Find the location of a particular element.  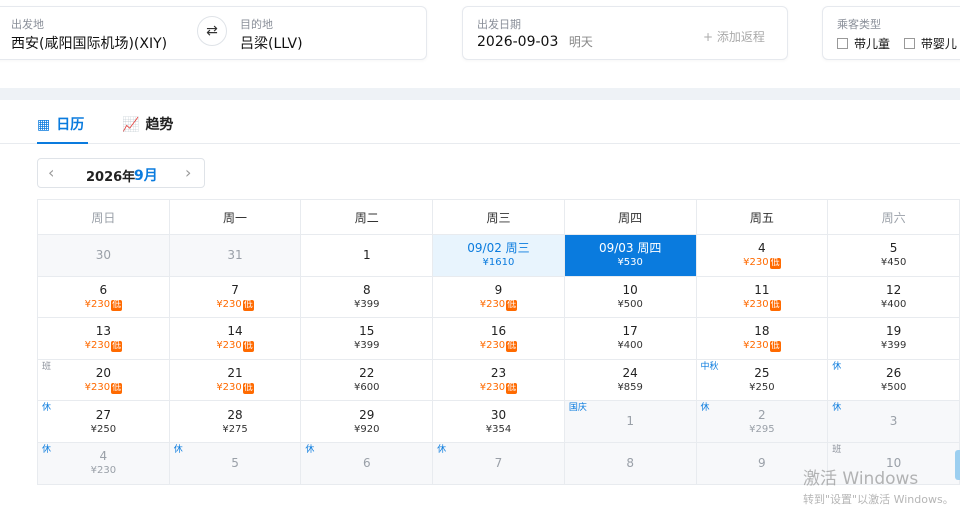

from-field: 西安(咸阳国际机场)(XIY) is located at coordinates (89, 43).